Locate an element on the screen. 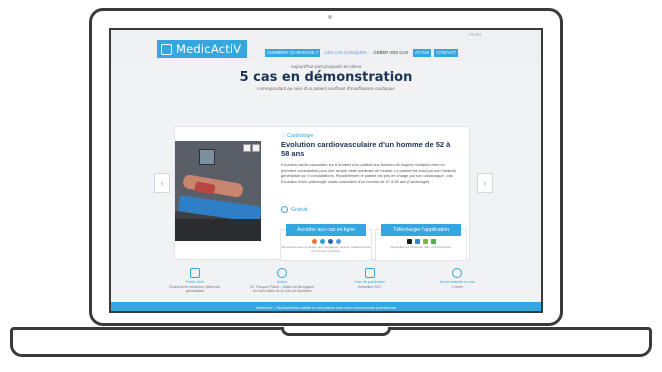 The height and width of the screenshot is (372, 662). apple-icon is located at coordinates (409, 241).